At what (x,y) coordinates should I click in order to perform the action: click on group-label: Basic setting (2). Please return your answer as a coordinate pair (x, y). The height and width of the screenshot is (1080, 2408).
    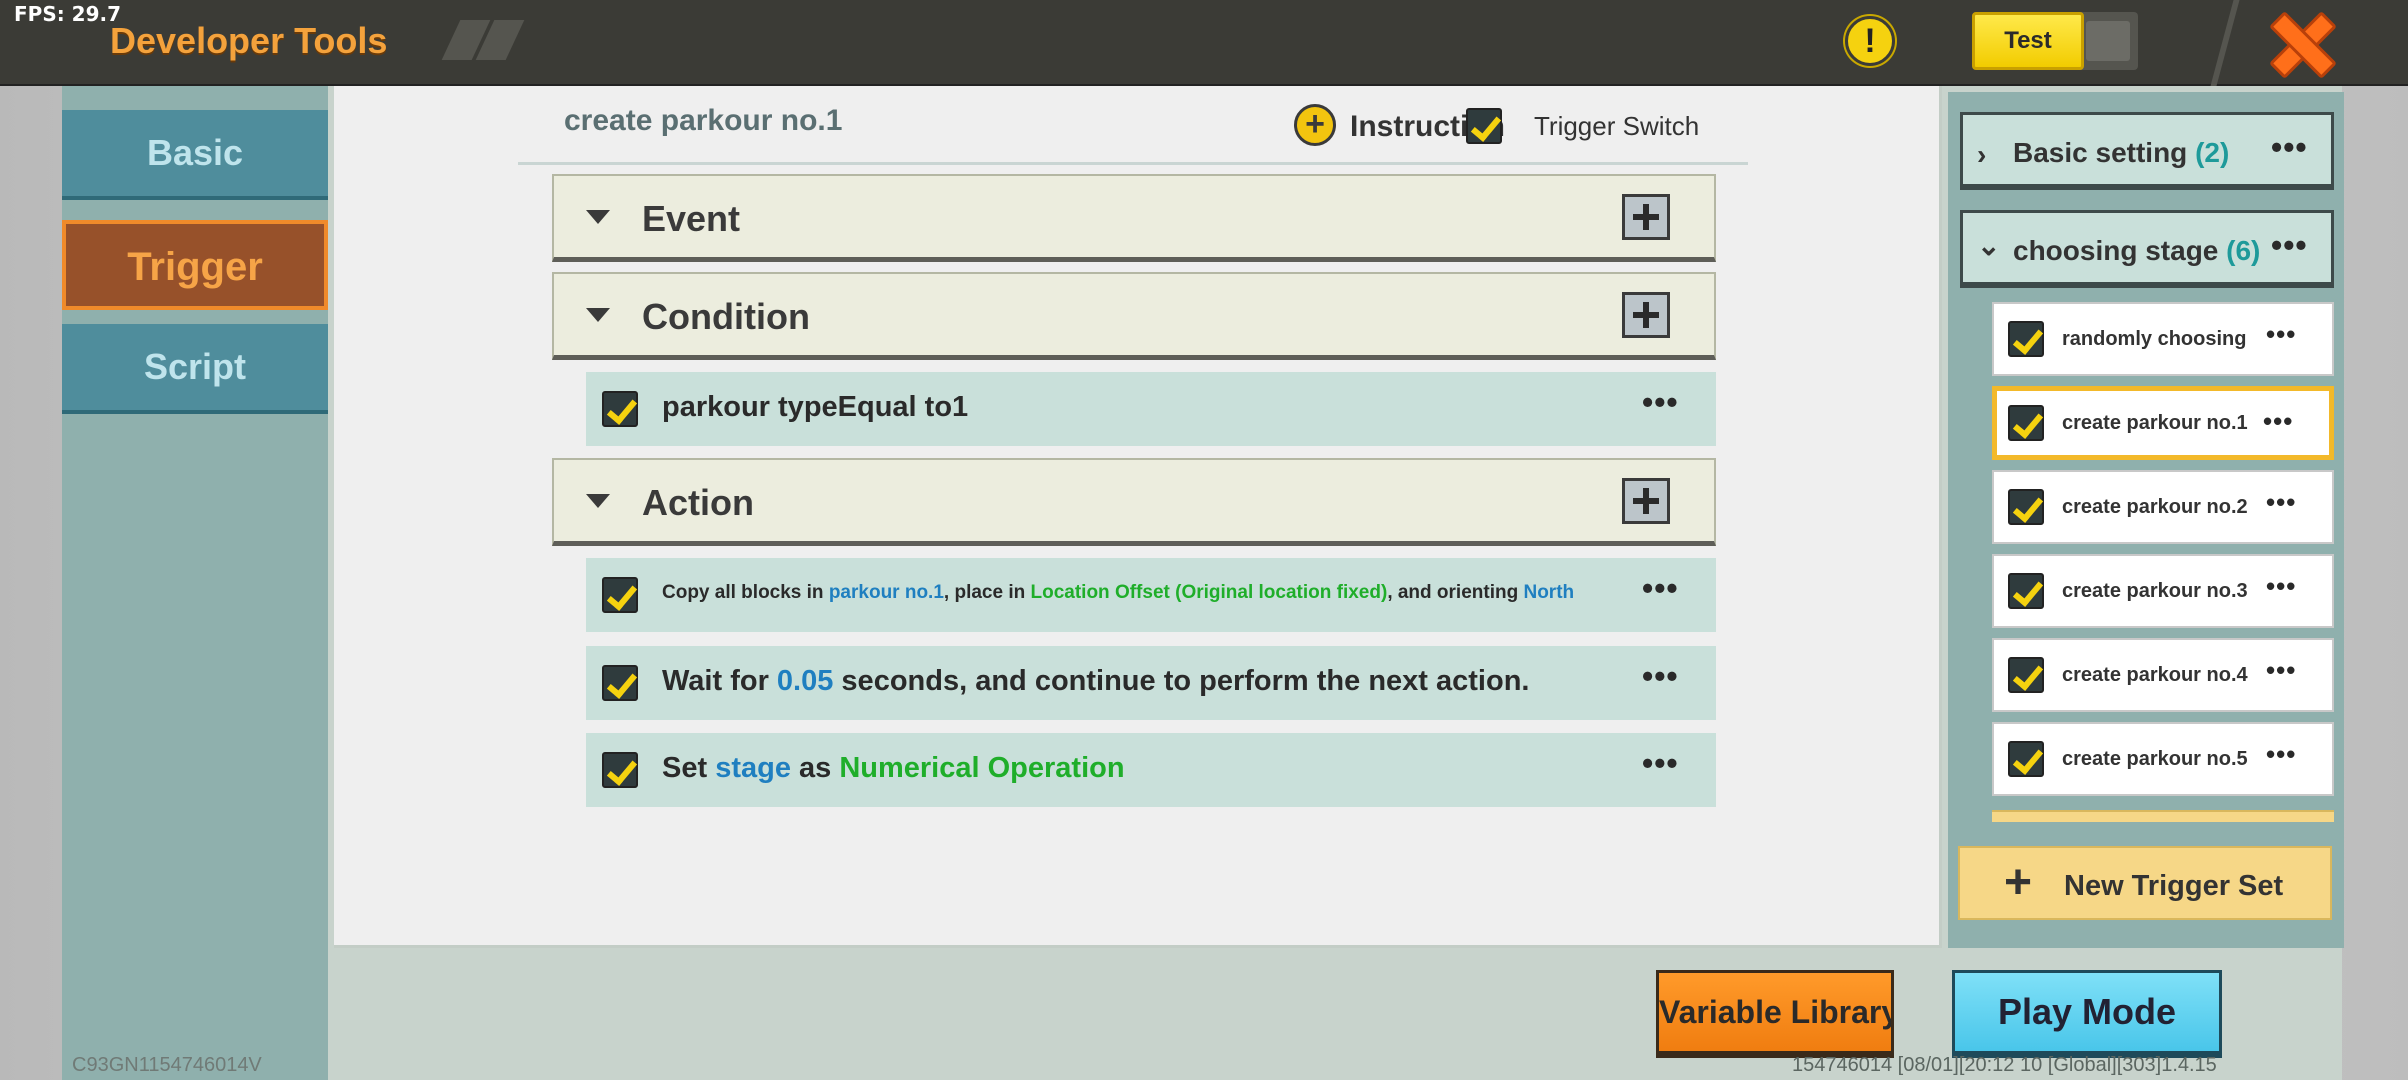
    Looking at the image, I should click on (2121, 153).